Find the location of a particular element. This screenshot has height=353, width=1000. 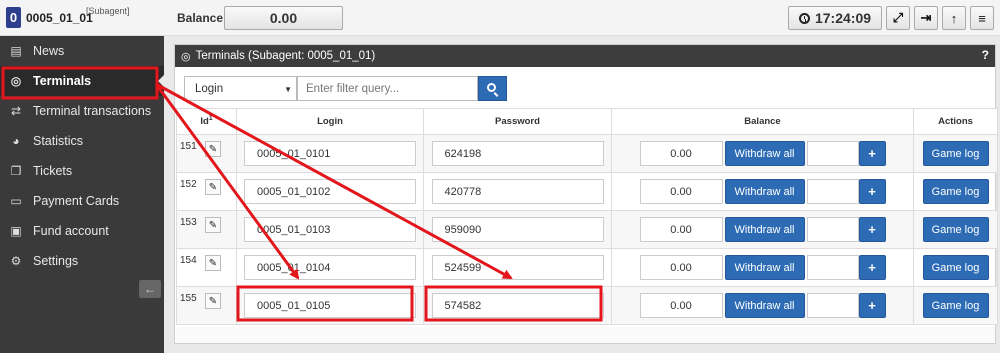

column-header-actions: Actions is located at coordinates (955, 121).